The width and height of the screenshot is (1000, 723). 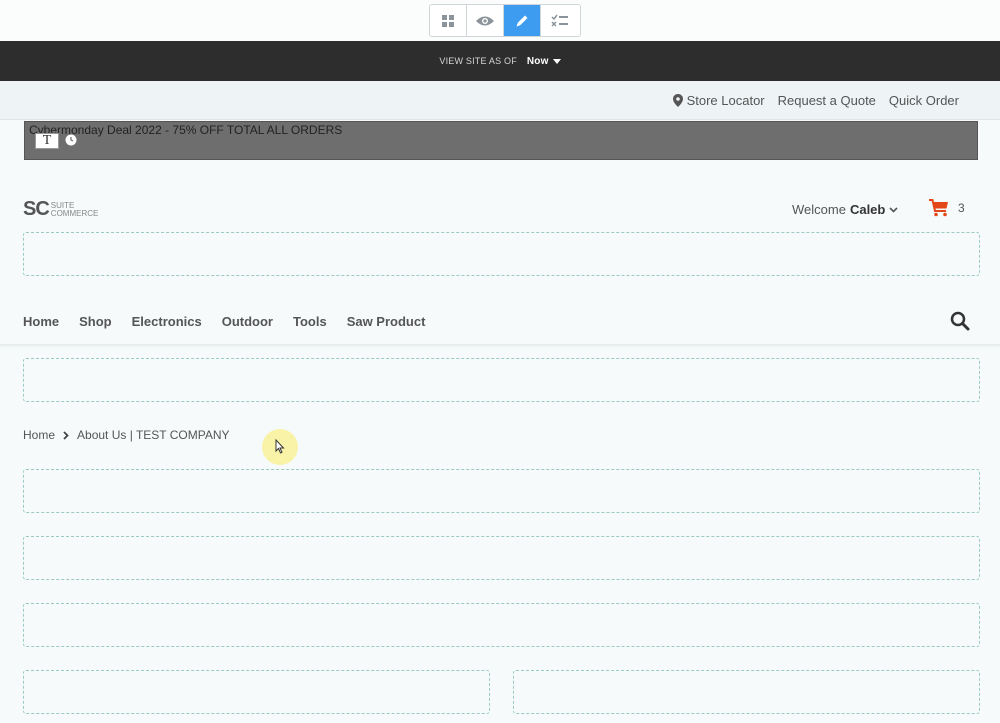 I want to click on preview-mode-button, so click(x=485, y=20).